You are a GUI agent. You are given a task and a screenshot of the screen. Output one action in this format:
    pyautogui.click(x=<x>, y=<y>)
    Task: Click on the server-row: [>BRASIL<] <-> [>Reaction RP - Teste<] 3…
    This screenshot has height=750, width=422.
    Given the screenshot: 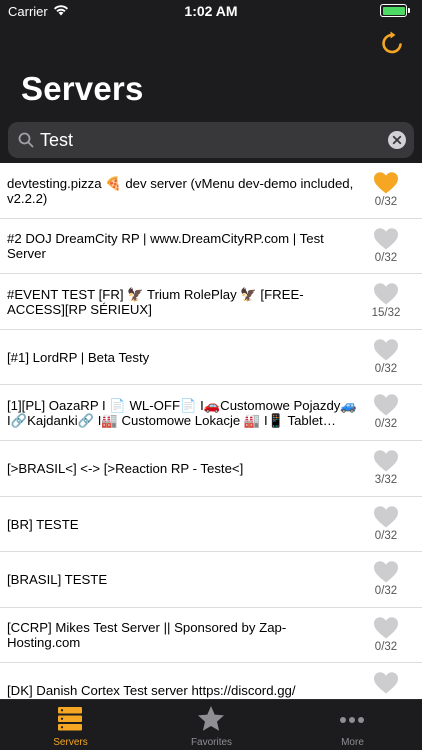 What is the action you would take?
    pyautogui.click(x=211, y=469)
    